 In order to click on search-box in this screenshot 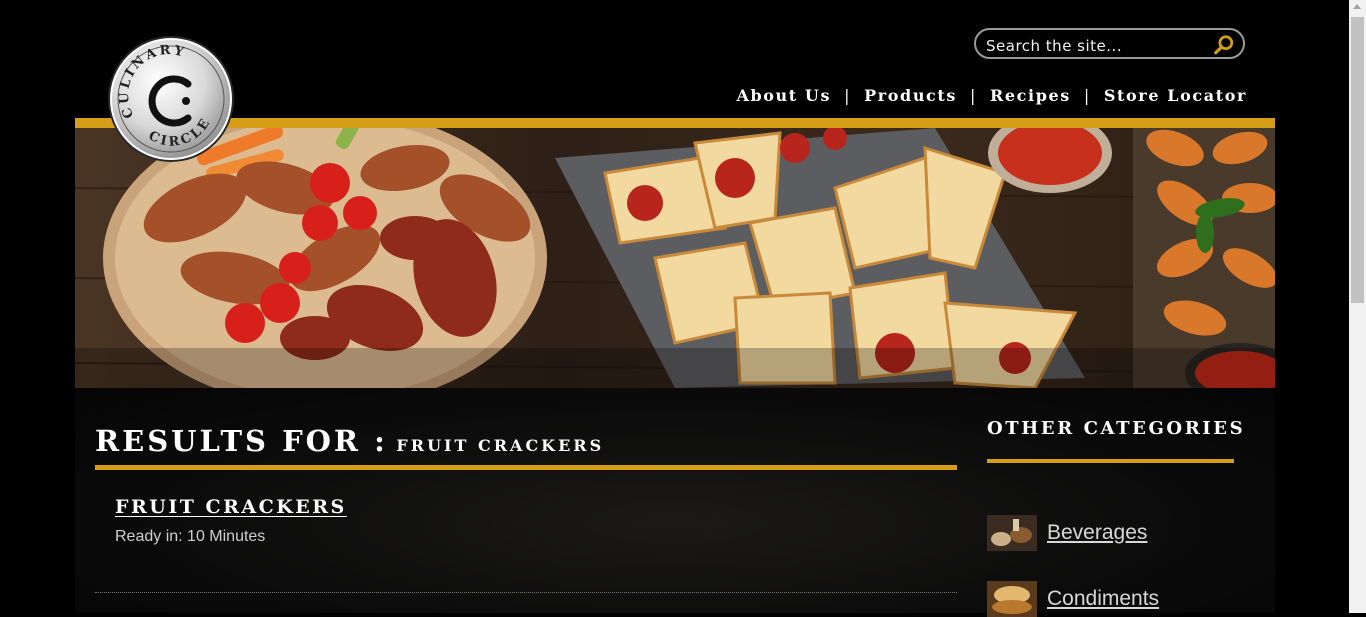, I will do `click(1109, 43)`.